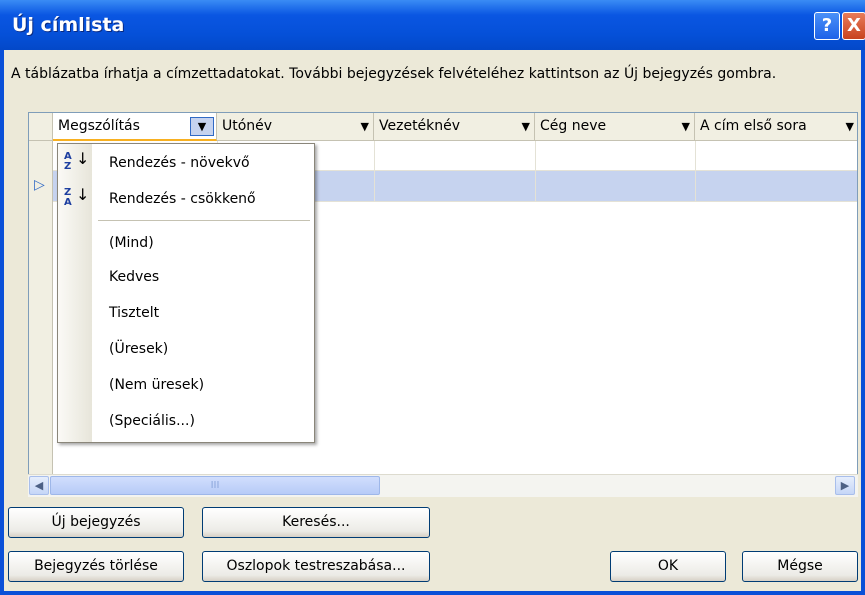  I want to click on delete-entry-button: Bejegyzés törlése, so click(96, 566).